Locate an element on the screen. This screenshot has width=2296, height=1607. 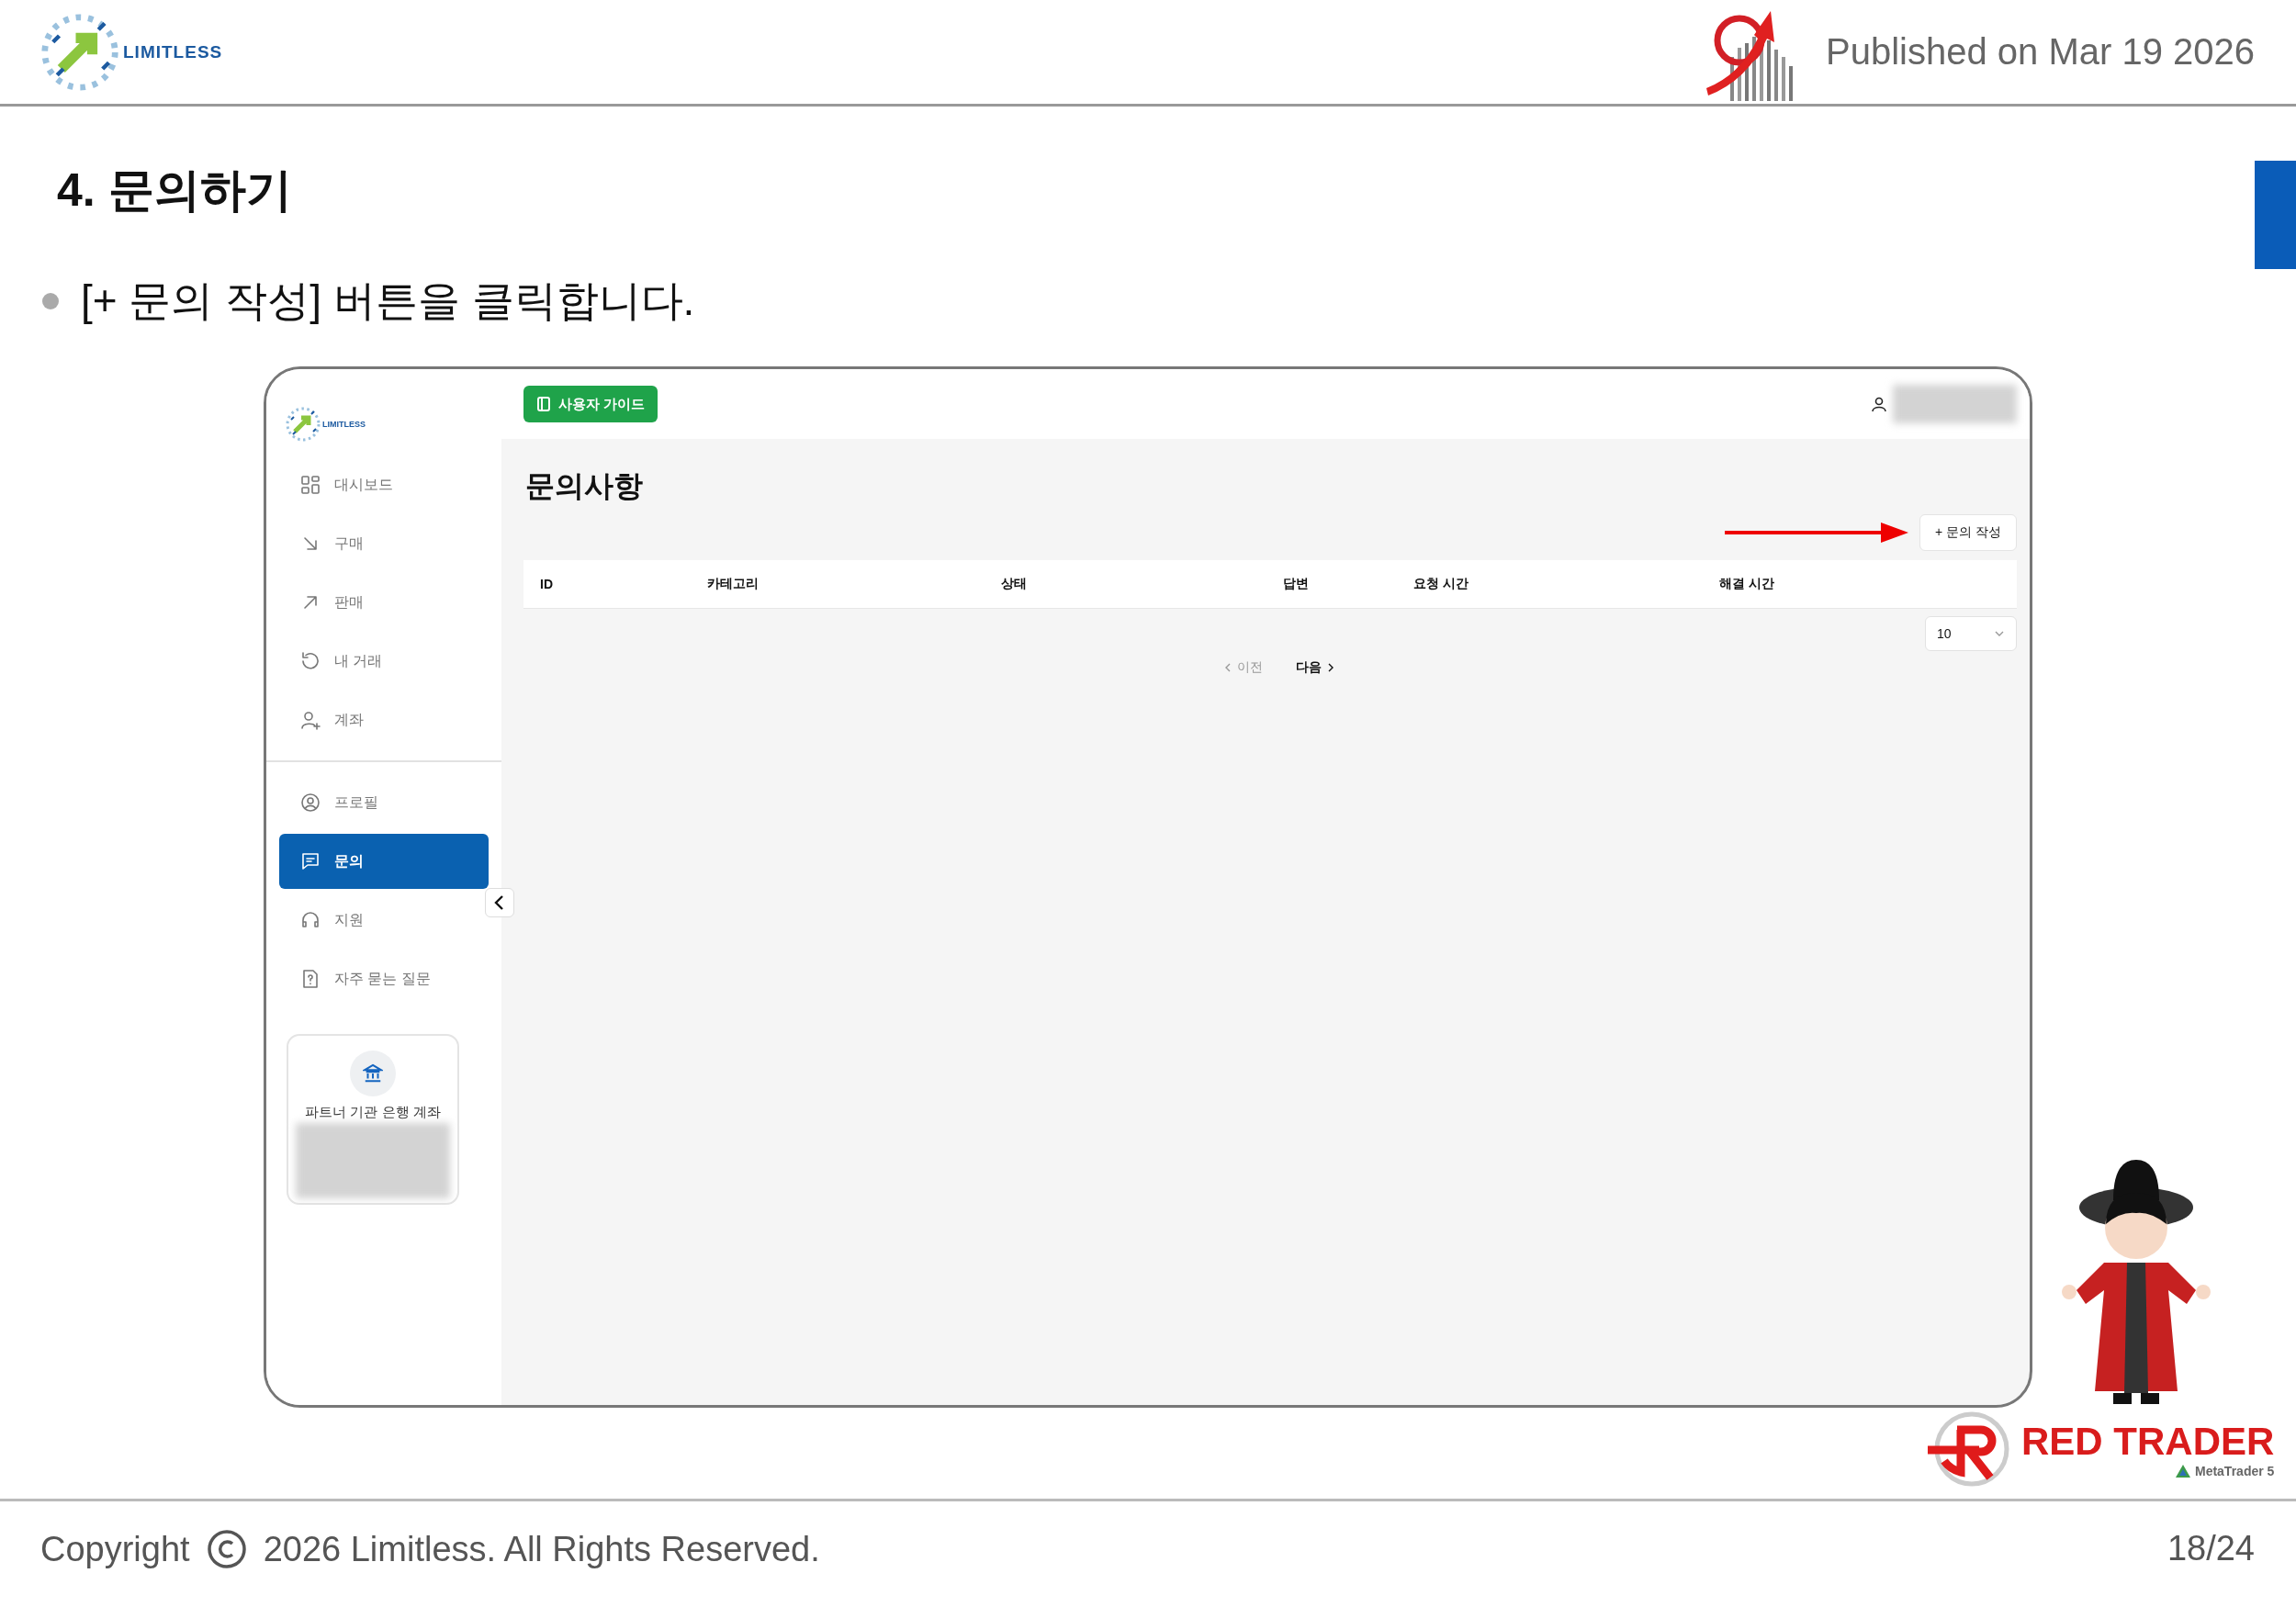
sidebar-item: 구매 is located at coordinates (384, 543).